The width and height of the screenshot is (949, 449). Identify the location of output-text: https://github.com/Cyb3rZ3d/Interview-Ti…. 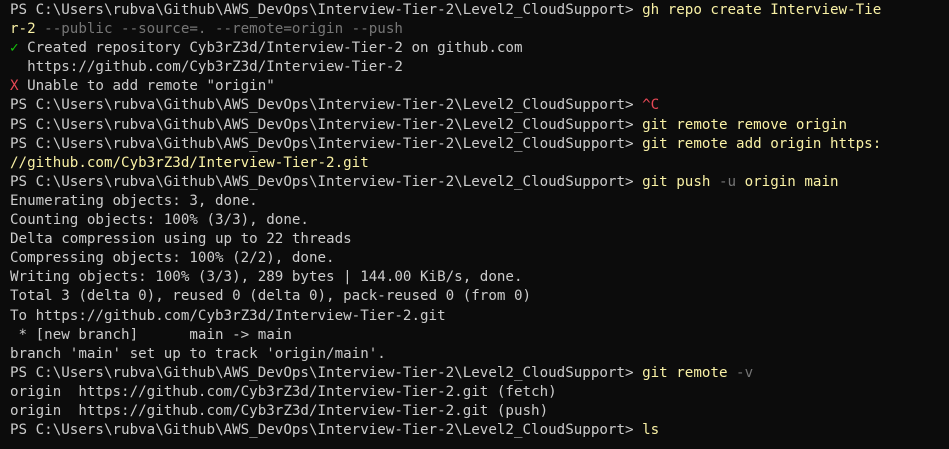
(206, 67).